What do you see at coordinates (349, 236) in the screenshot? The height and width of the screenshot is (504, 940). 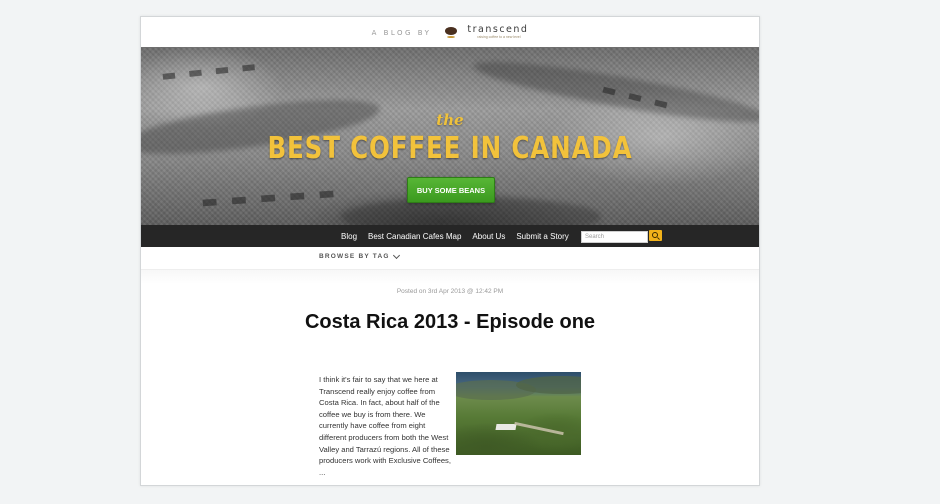 I see `nav-item-blog: Blog` at bounding box center [349, 236].